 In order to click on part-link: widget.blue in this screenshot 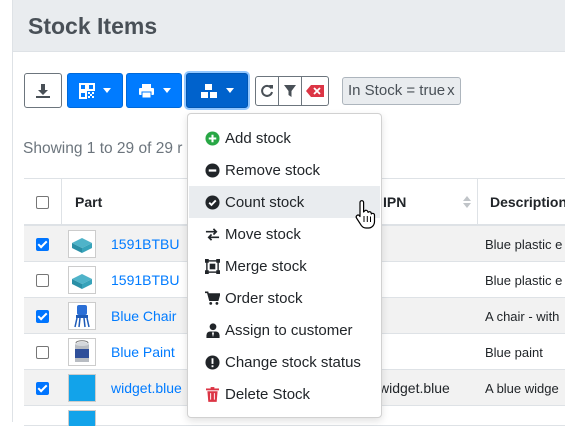, I will do `click(146, 388)`.